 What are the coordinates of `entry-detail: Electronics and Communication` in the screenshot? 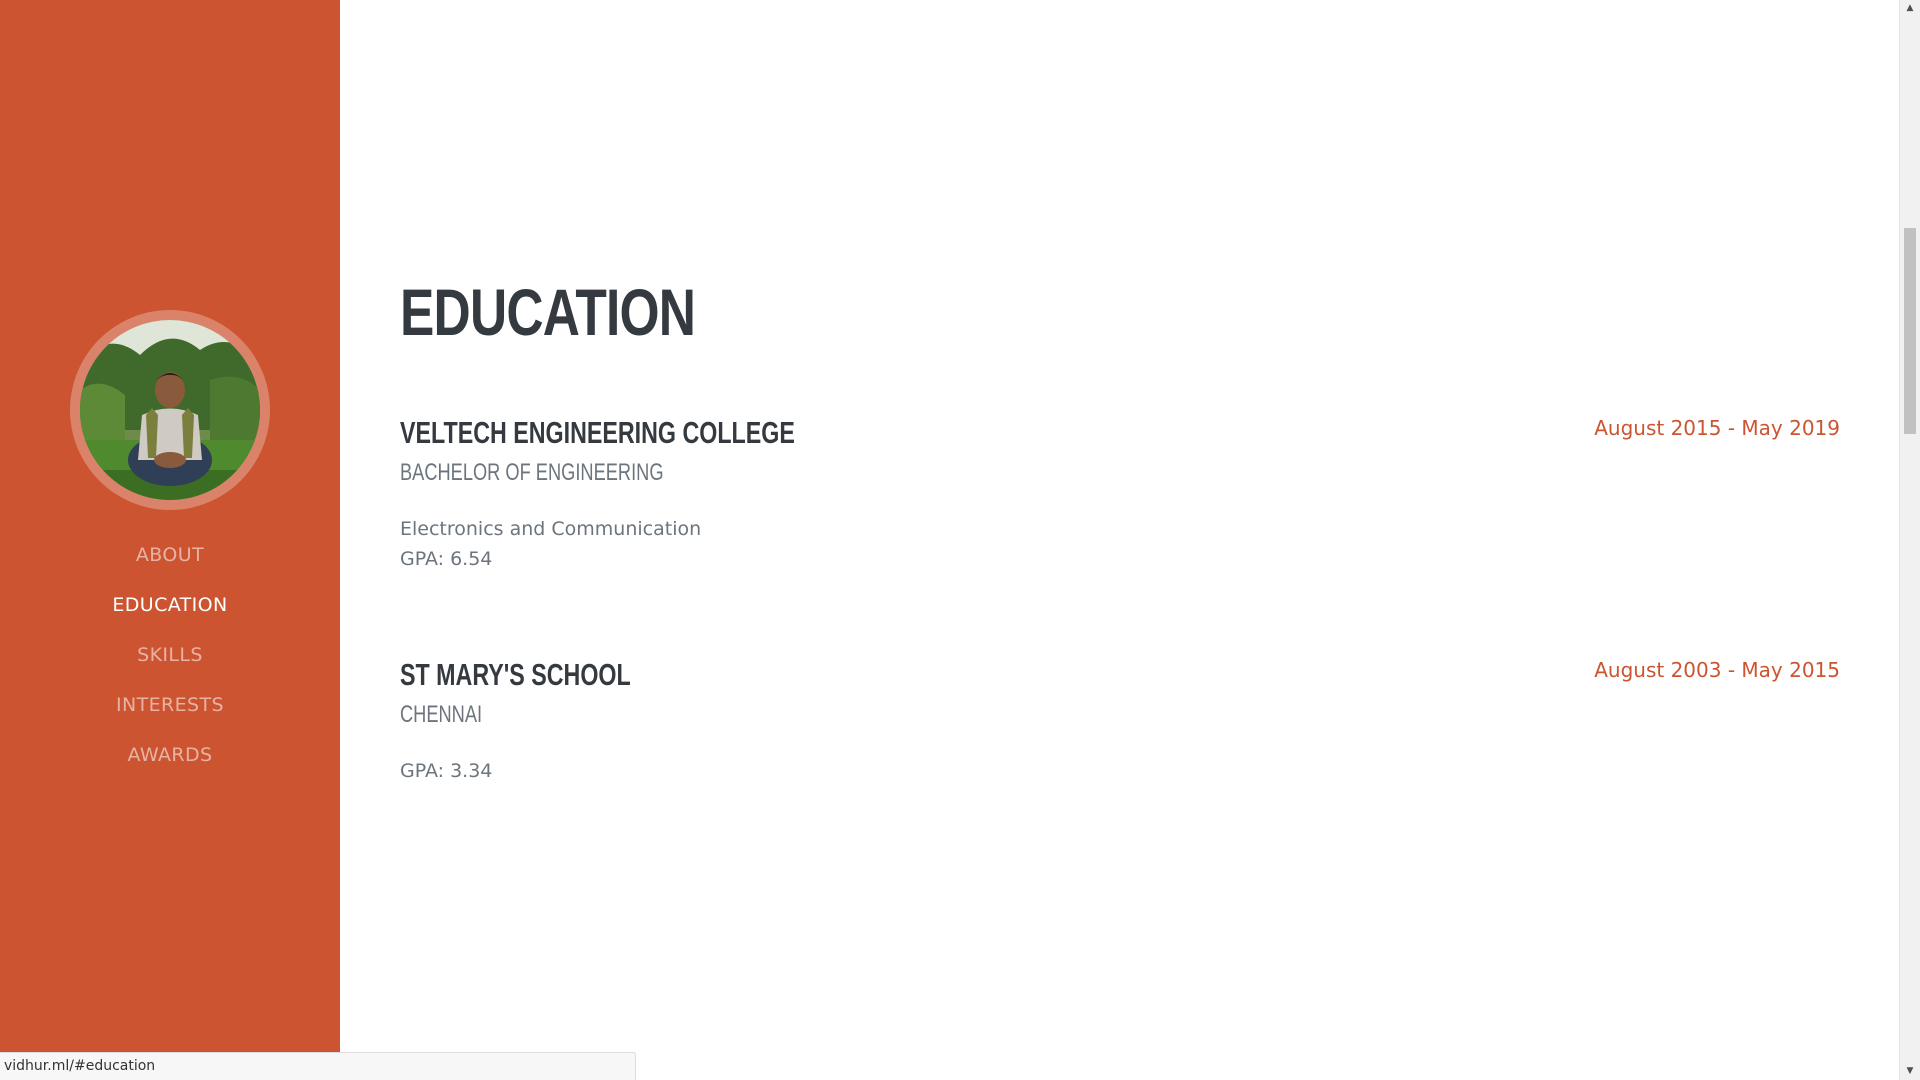 It's located at (551, 529).